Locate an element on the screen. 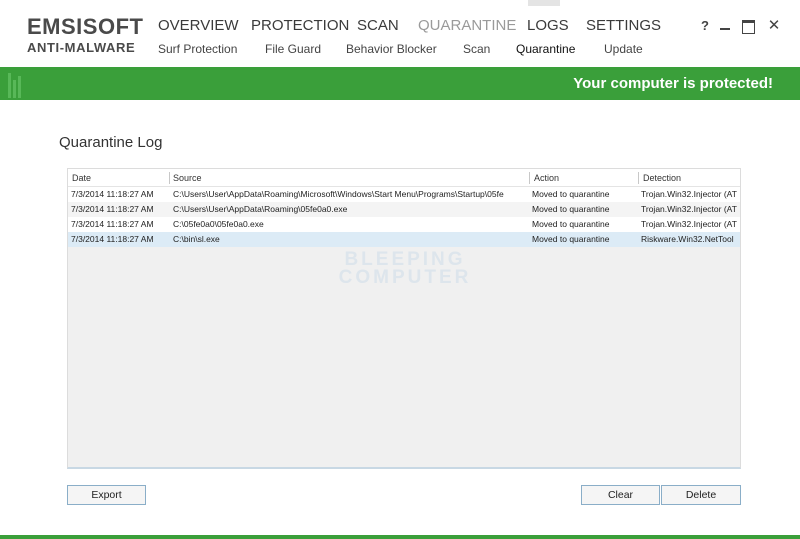  cell-source: C:\bin\sl.exe is located at coordinates (196, 239).